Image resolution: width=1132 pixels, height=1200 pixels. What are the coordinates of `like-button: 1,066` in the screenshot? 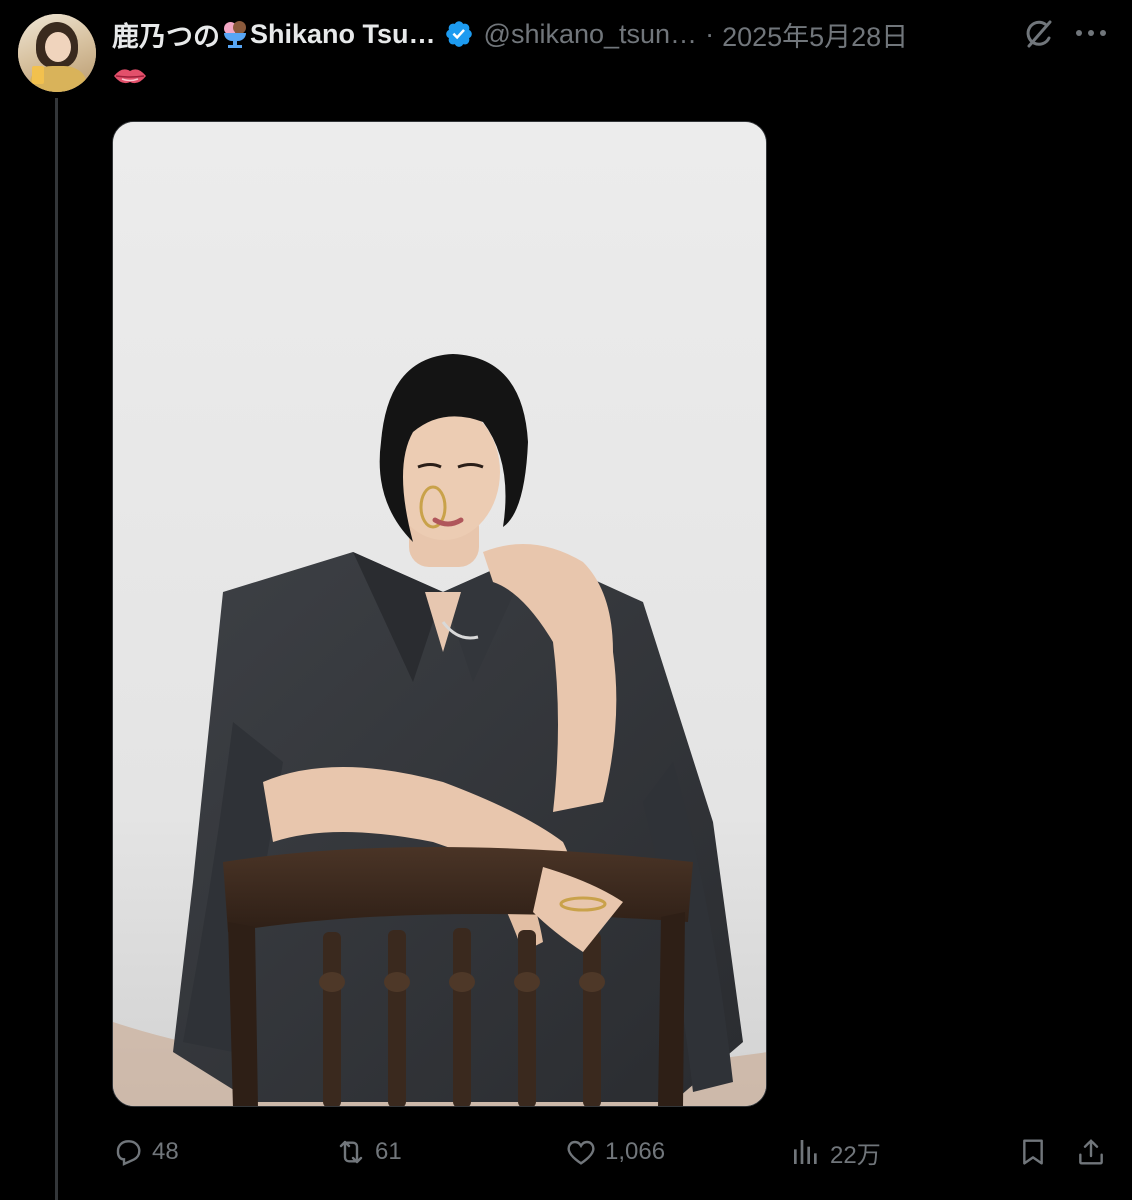 It's located at (615, 1152).